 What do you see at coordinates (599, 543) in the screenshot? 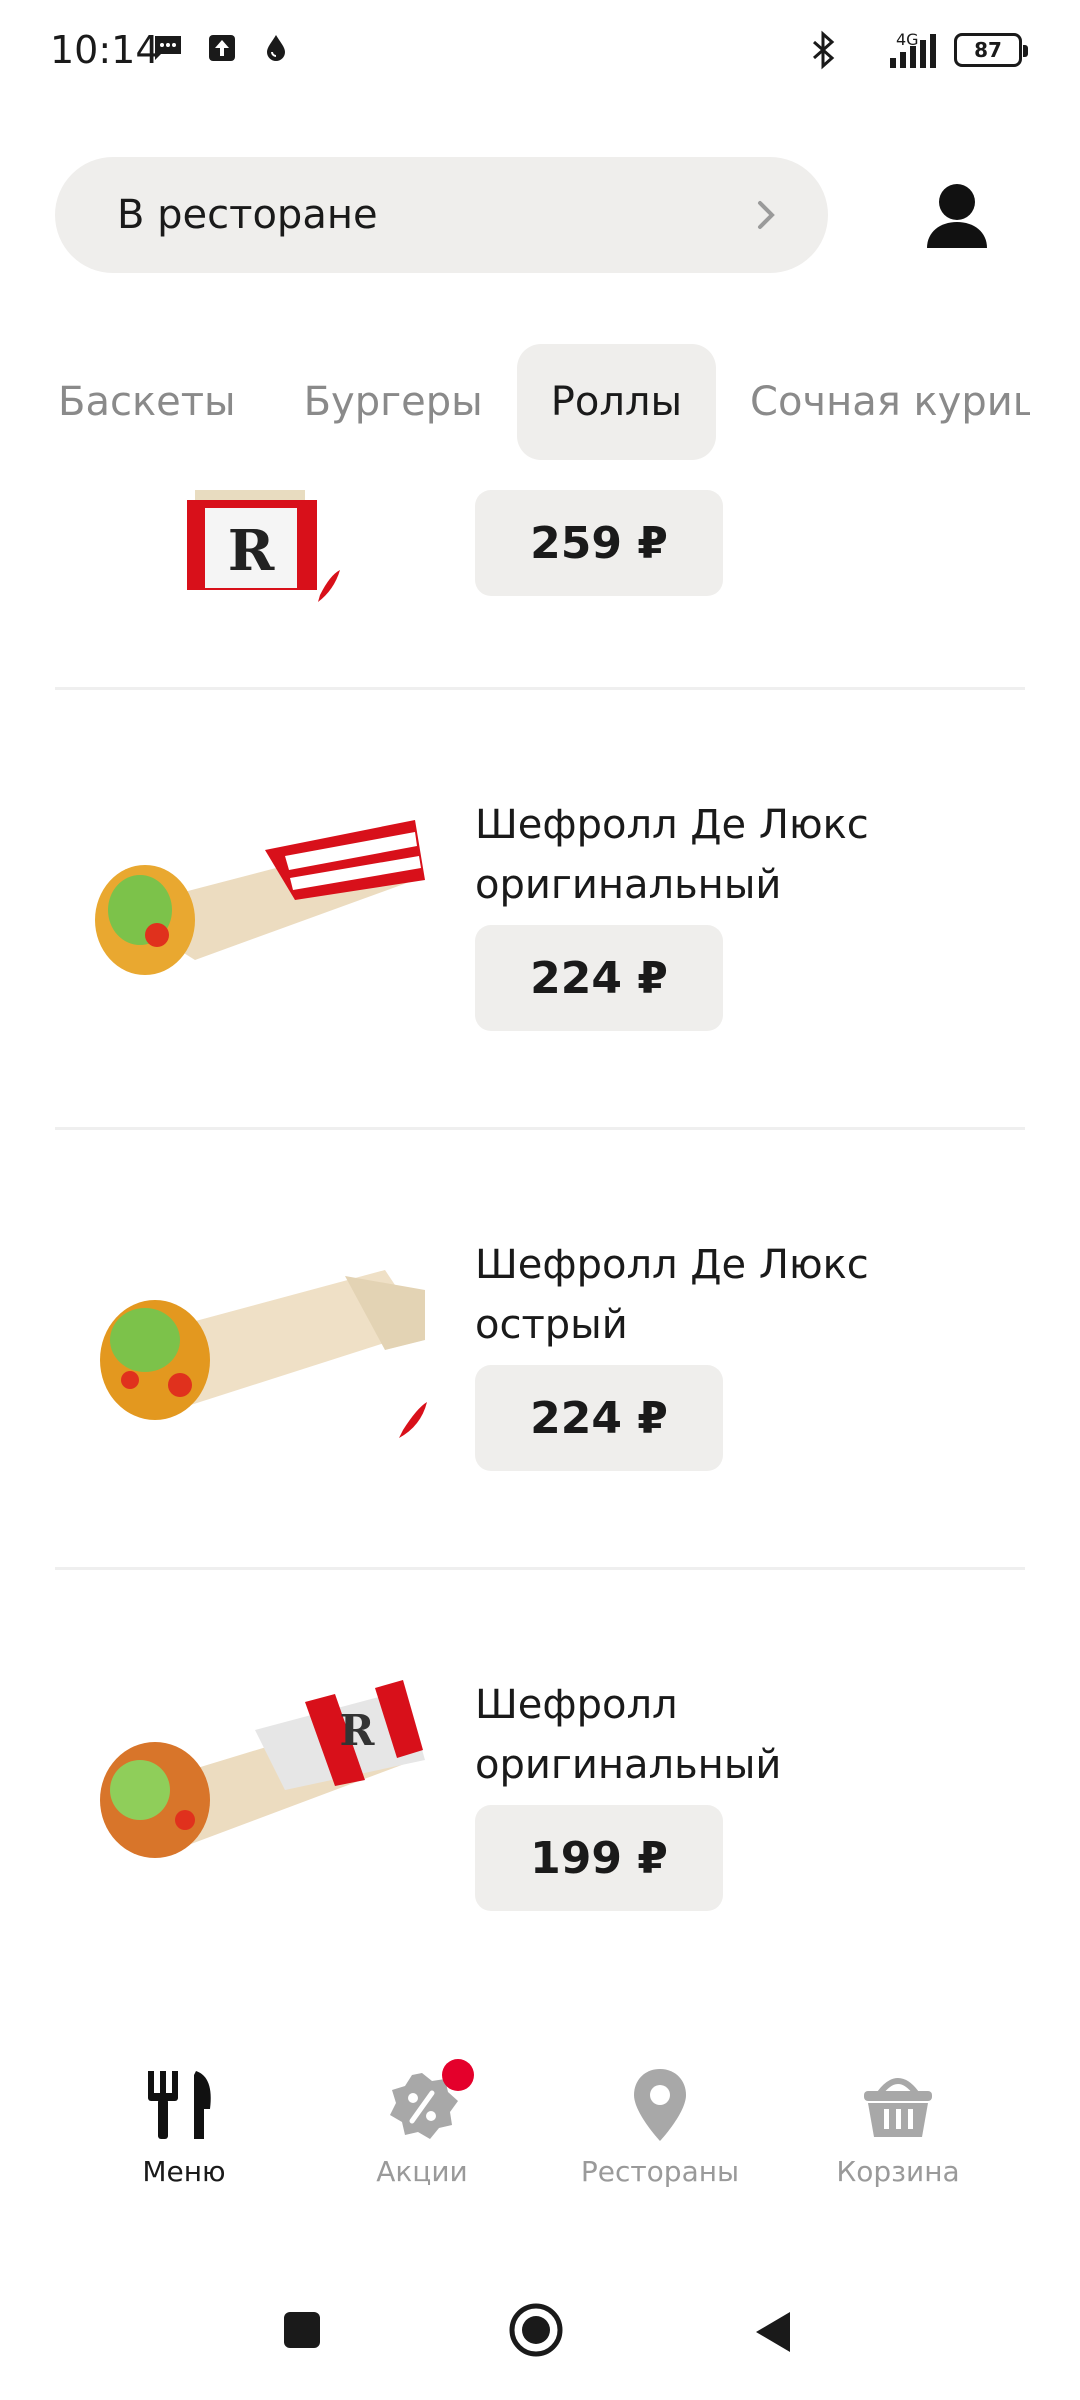
I see `price-button: 259 ₽` at bounding box center [599, 543].